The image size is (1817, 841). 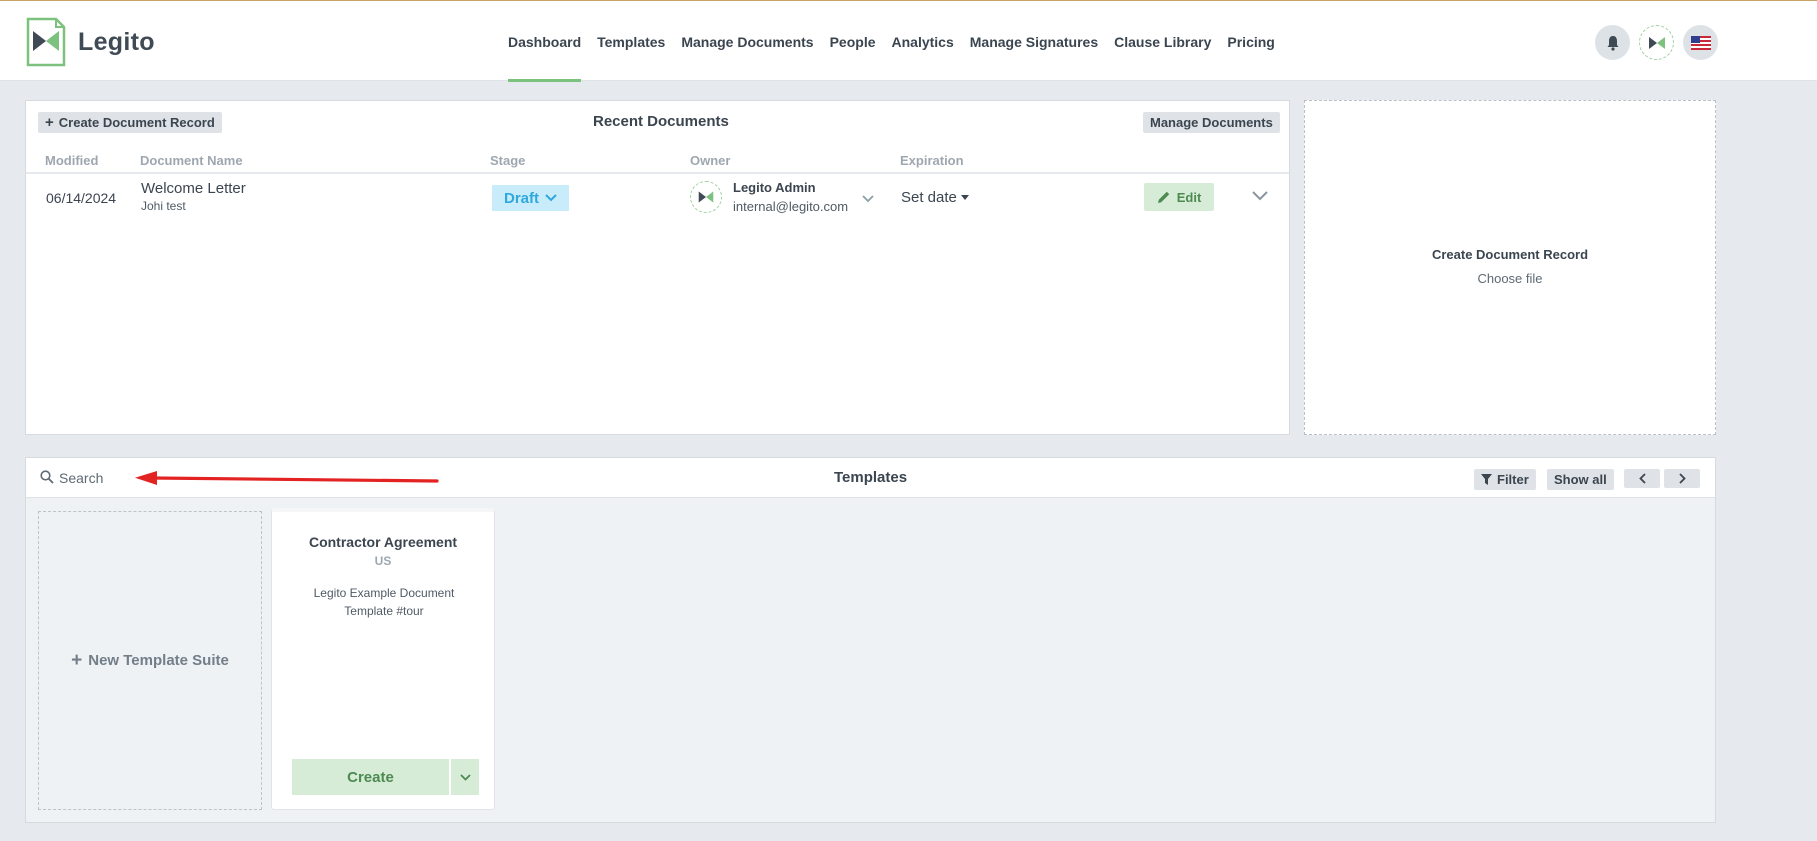 I want to click on owner-dropdown, so click(x=868, y=198).